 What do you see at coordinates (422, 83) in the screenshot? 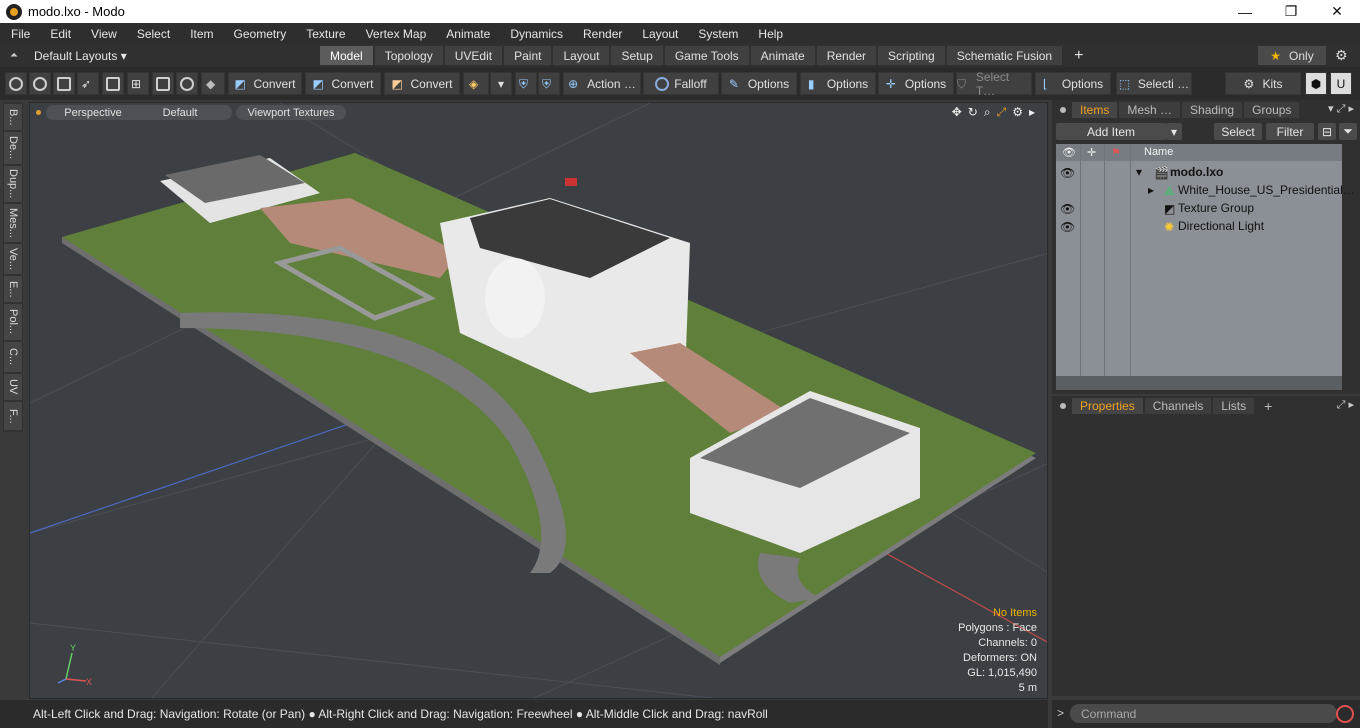
I see `convert-button-3: ◩ Convert` at bounding box center [422, 83].